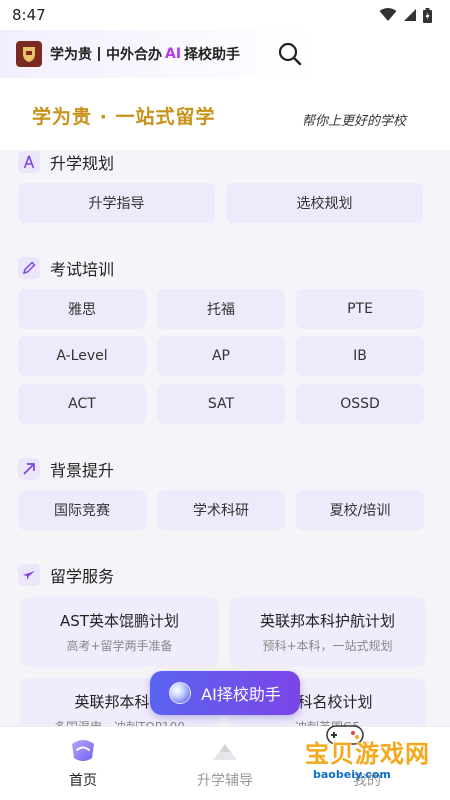  Describe the element at coordinates (119, 621) in the screenshot. I see `service-title: AST英本馄鹏计划` at that location.